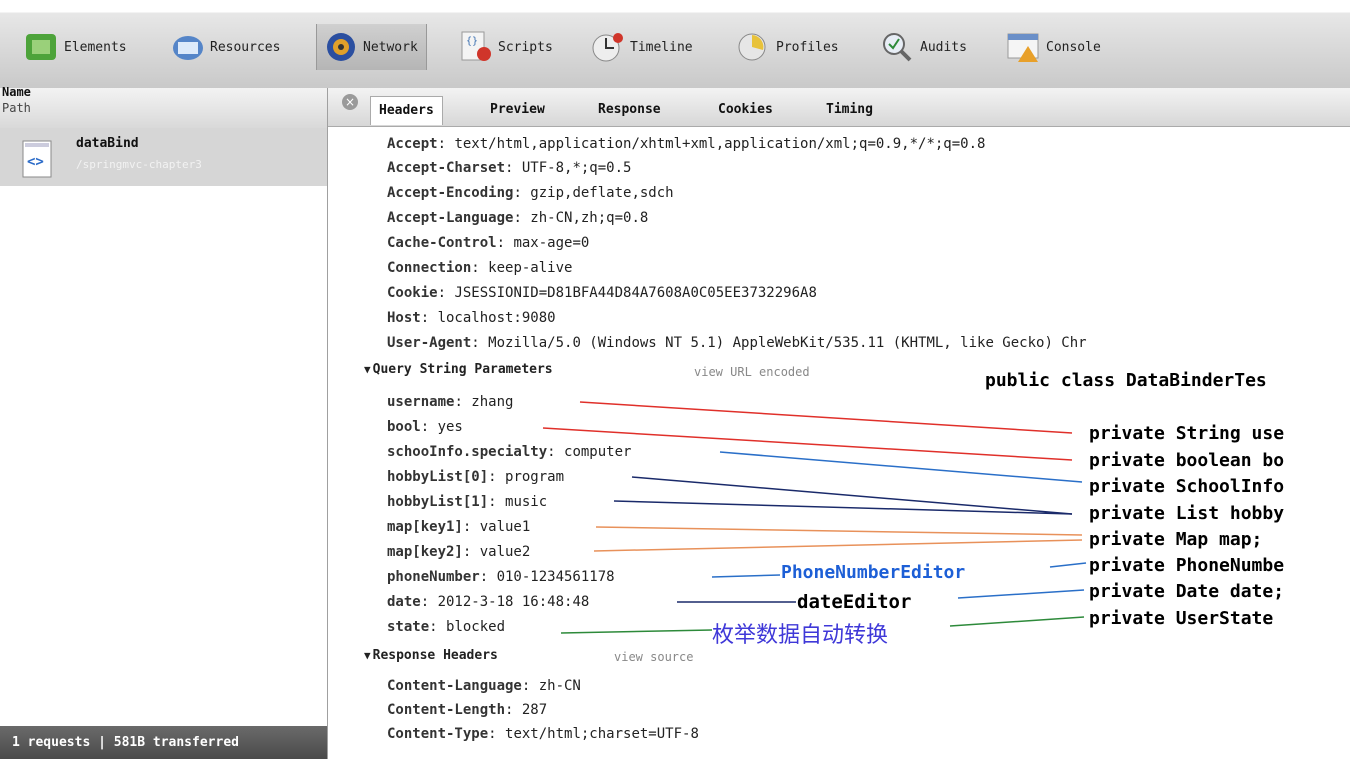 This screenshot has height=759, width=1350. What do you see at coordinates (1181, 618) in the screenshot?
I see `field-annotation: private UserState` at bounding box center [1181, 618].